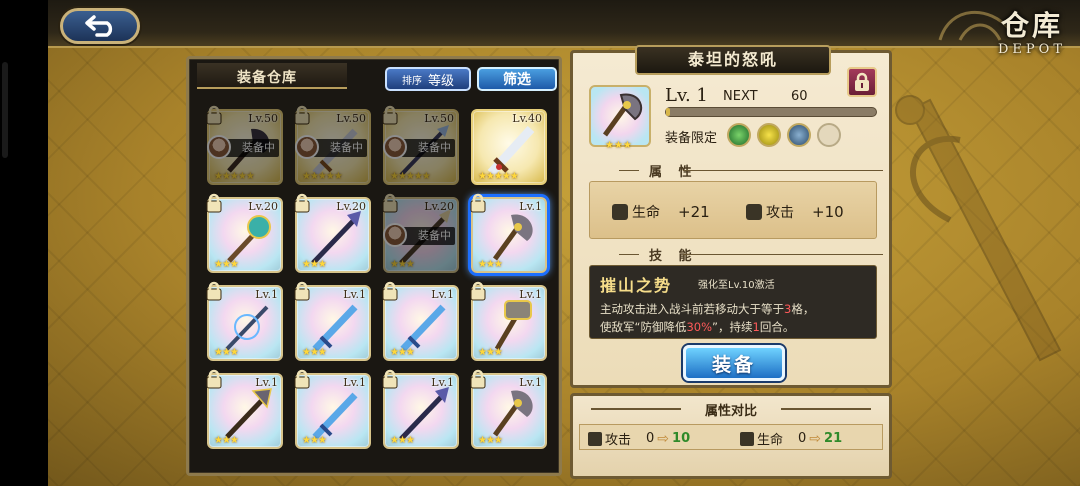  Describe the element at coordinates (815, 438) in the screenshot. I see `arrow-right-icon: ⇨` at that location.